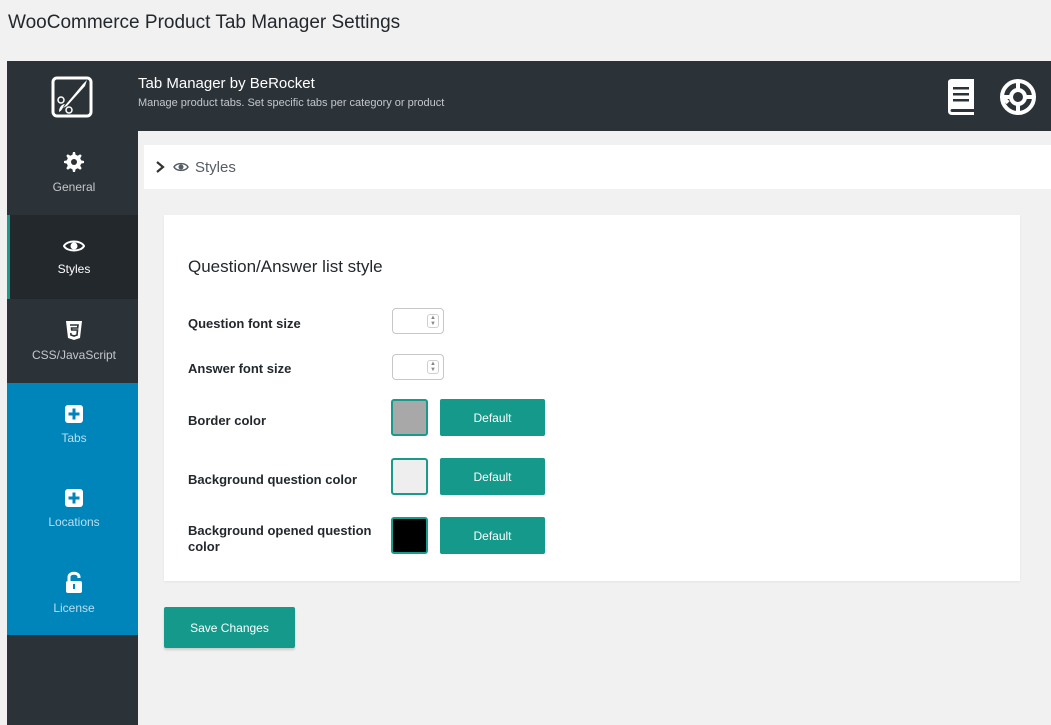  What do you see at coordinates (226, 83) in the screenshot?
I see `plugin-title: Tab Manager by BeRocket` at bounding box center [226, 83].